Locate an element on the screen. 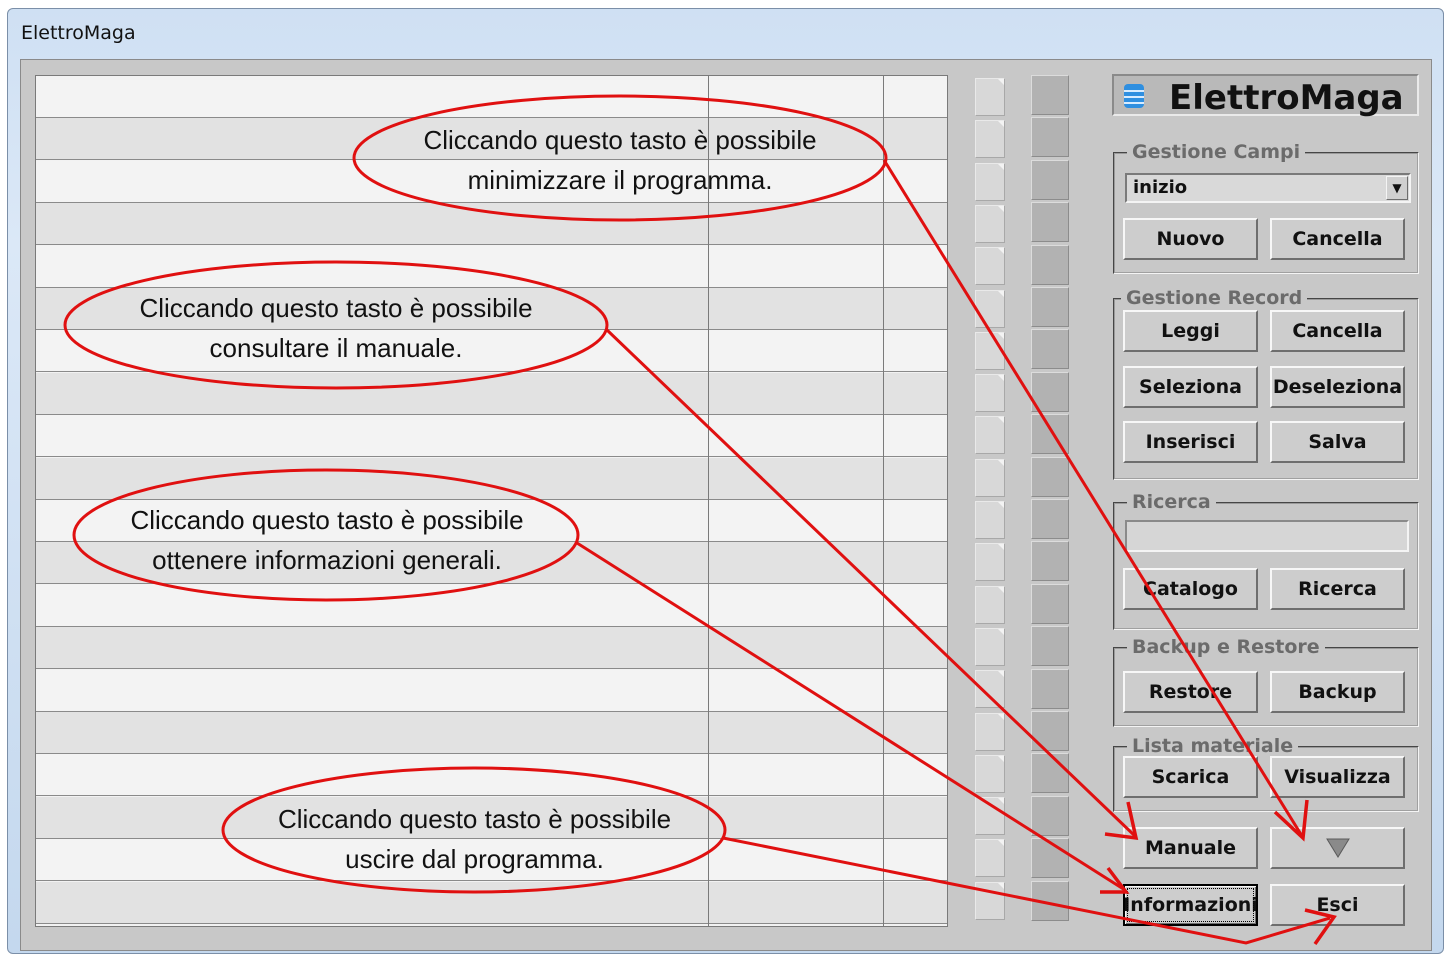 This screenshot has width=1452, height=958. deseleziona-button: Deseleziona is located at coordinates (1337, 387).